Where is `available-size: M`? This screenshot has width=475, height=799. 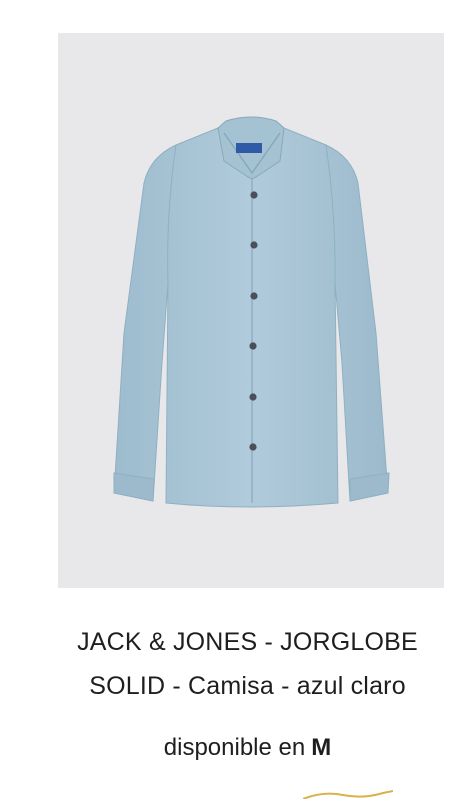
available-size: M is located at coordinates (321, 747).